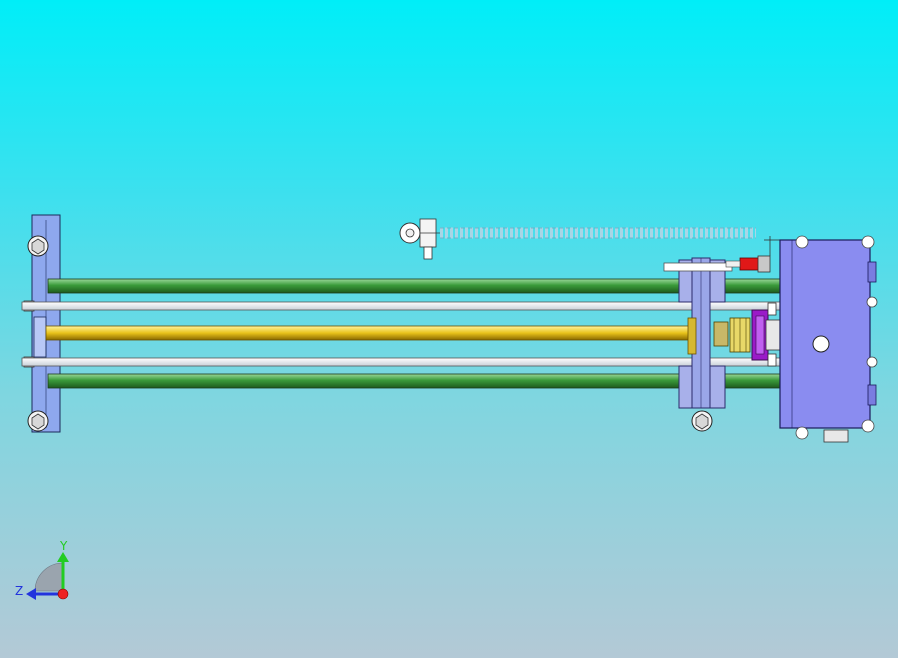 The image size is (898, 658). I want to click on spring-cable, so click(598, 233).